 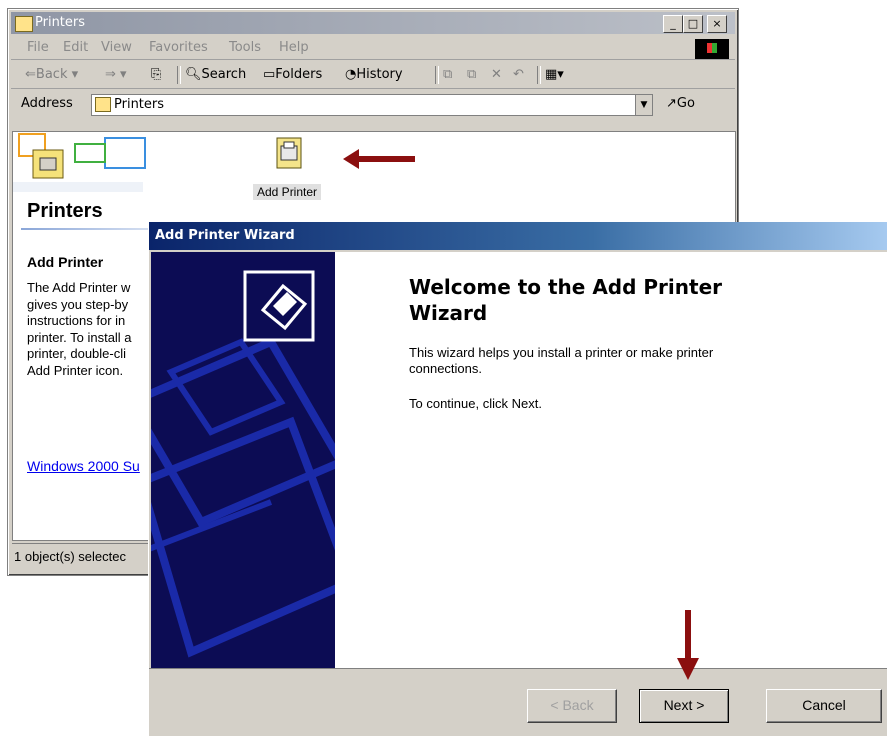 I want to click on forward-arrow-icon: ⇒ ▾, so click(x=116, y=74).